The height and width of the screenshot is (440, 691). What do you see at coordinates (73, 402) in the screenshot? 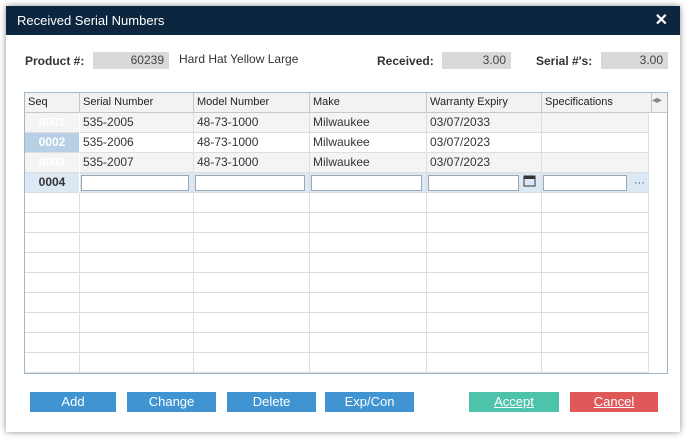
I see `add-button: Add` at bounding box center [73, 402].